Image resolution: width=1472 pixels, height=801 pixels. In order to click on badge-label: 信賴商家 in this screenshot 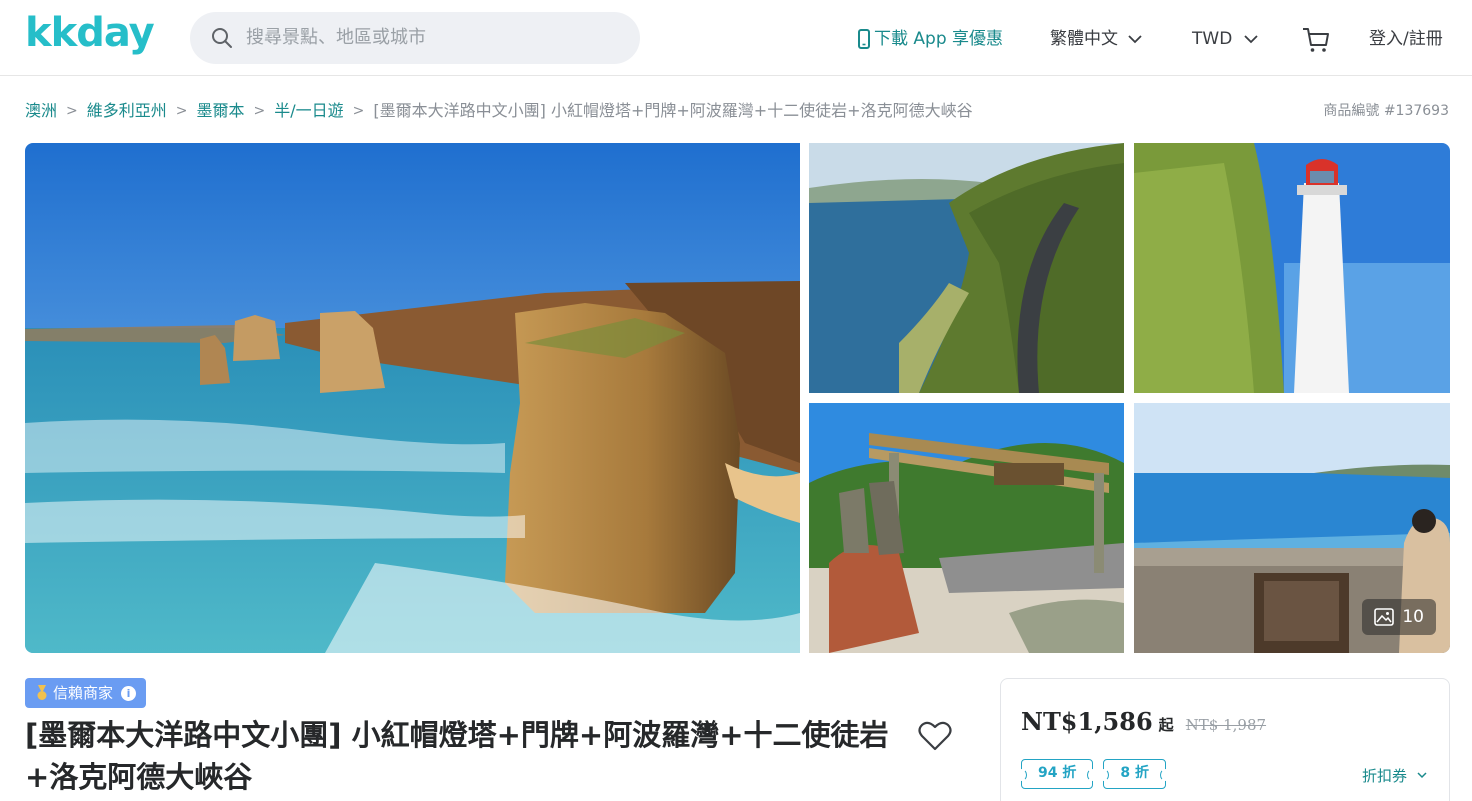, I will do `click(83, 693)`.